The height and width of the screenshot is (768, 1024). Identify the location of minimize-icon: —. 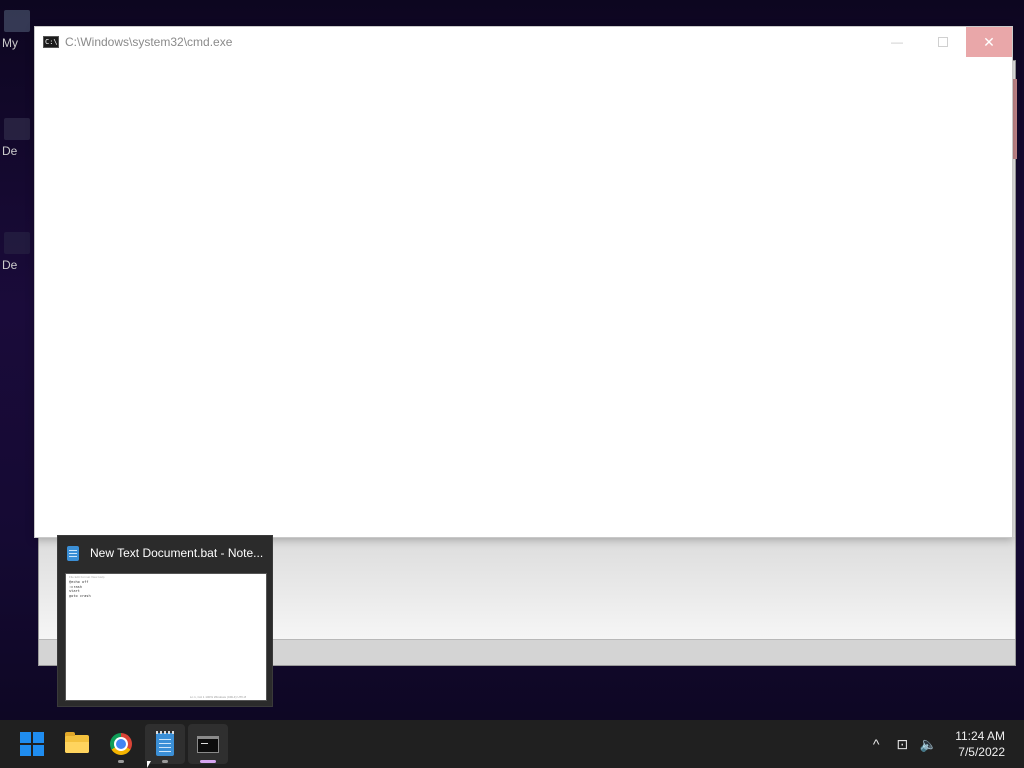
(897, 42).